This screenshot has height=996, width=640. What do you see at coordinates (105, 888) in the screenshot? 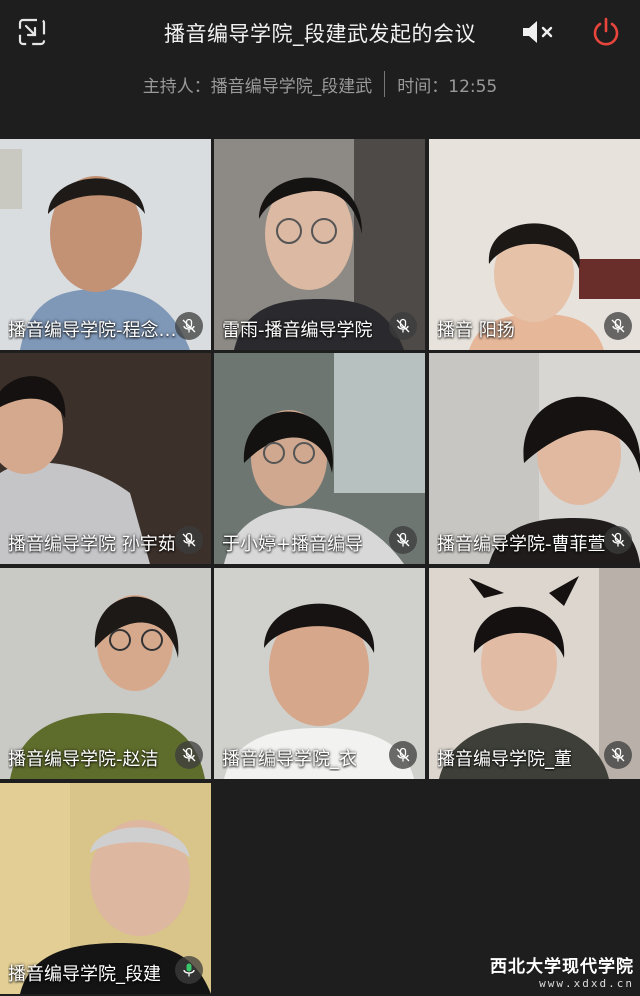
I see `video-tile: 播音编导学院_段建` at bounding box center [105, 888].